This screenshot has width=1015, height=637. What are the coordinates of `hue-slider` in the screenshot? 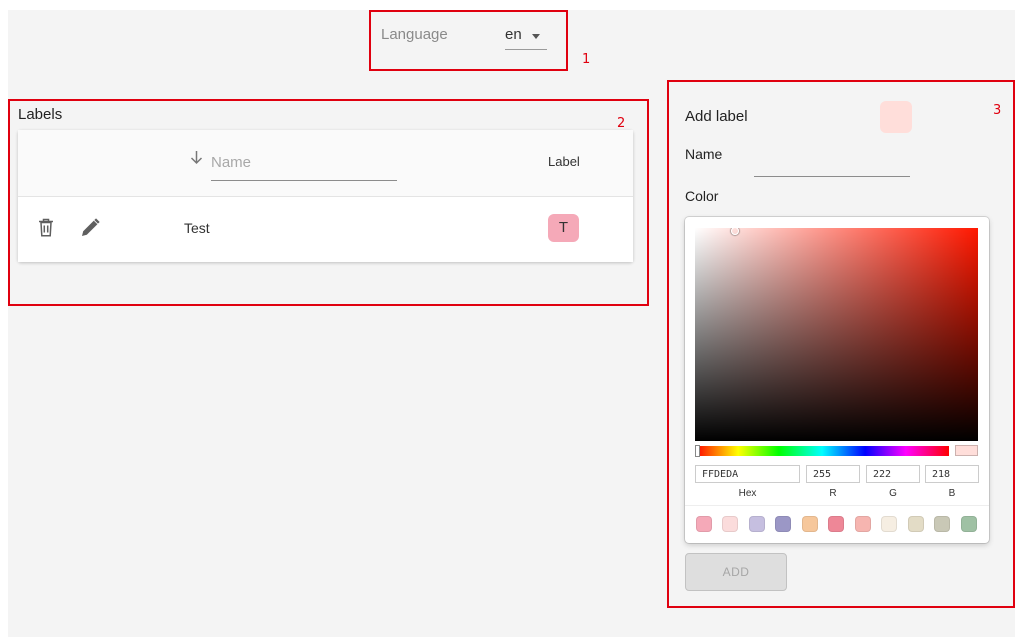 It's located at (822, 451).